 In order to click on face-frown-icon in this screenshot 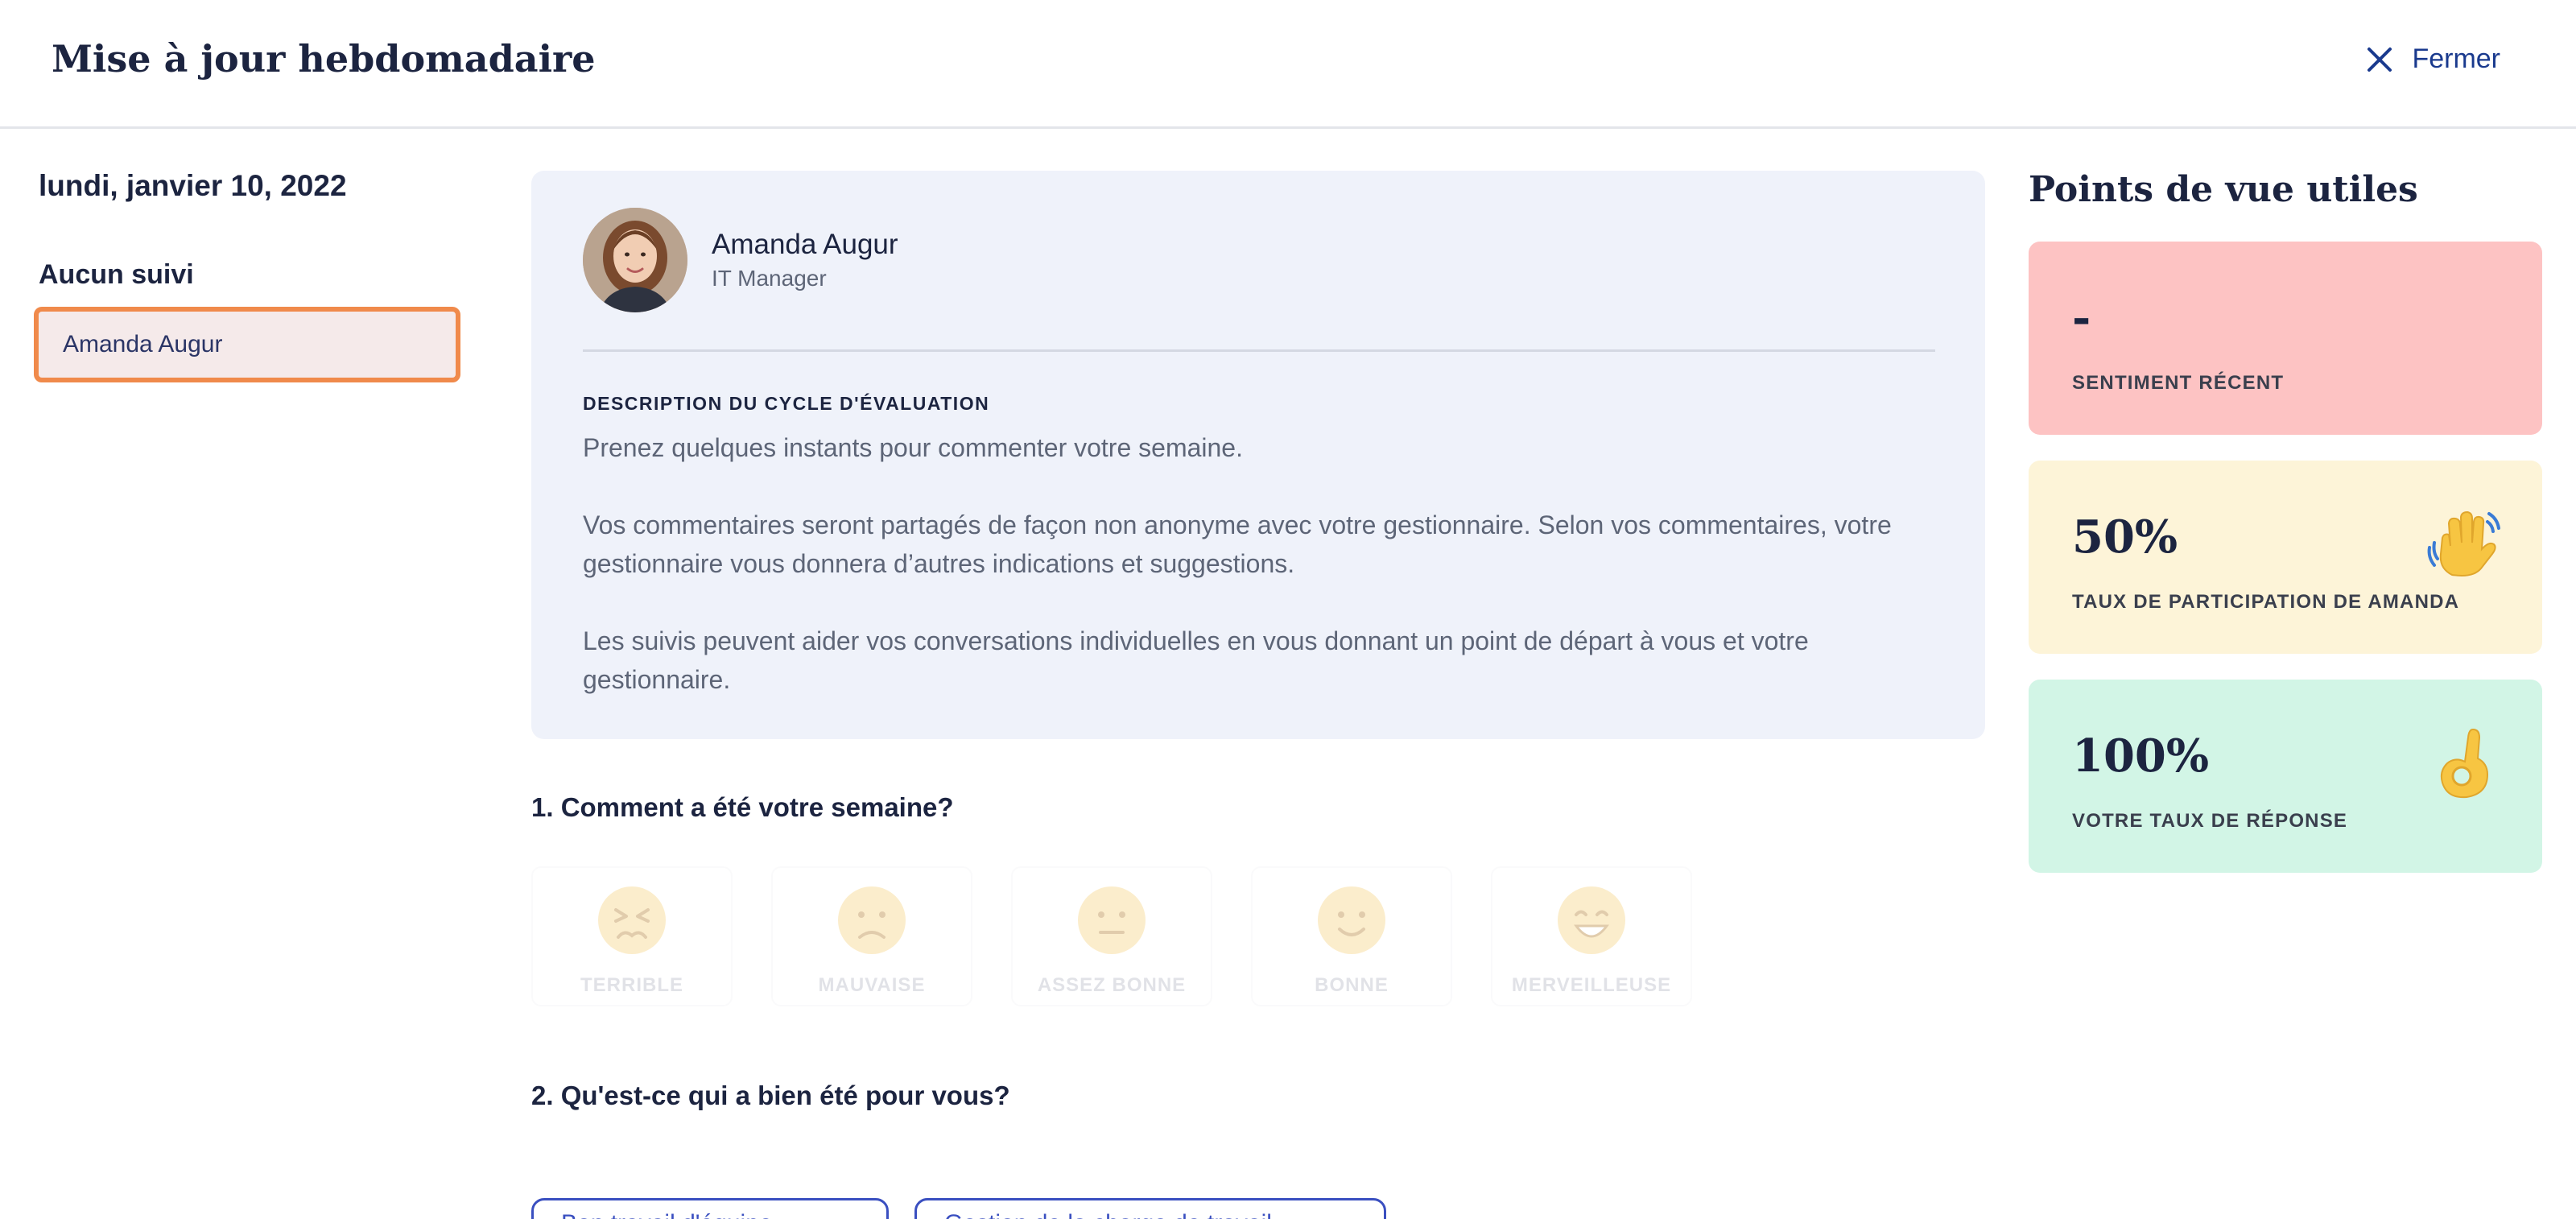, I will do `click(872, 920)`.